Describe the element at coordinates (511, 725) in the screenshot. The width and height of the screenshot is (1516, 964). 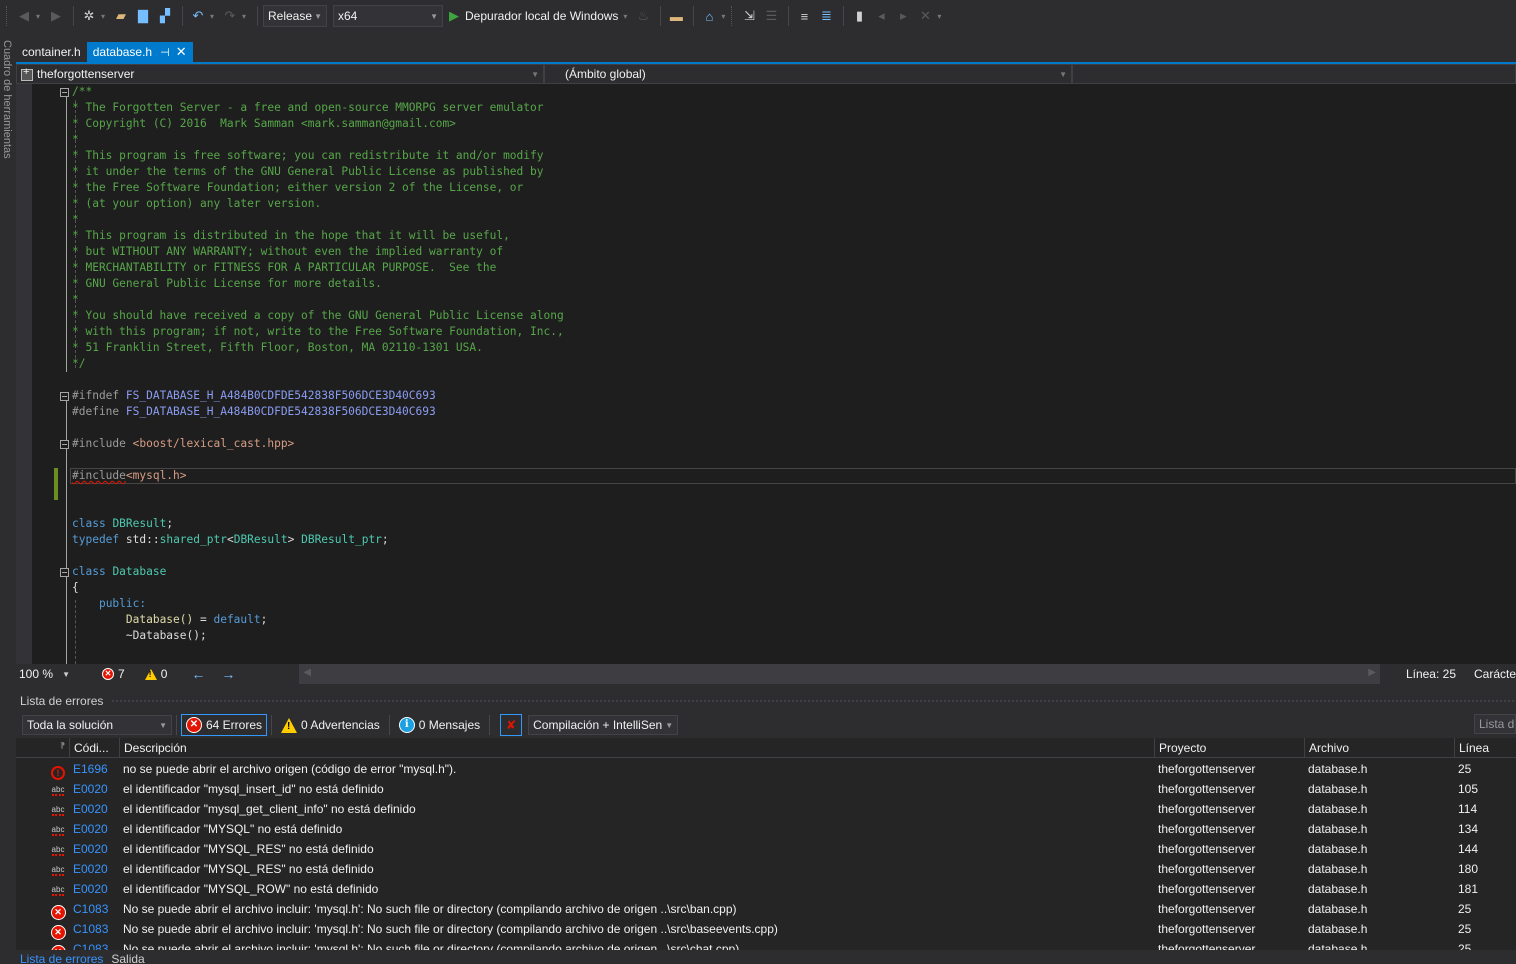
I see `clear-filter-button: ✘` at that location.